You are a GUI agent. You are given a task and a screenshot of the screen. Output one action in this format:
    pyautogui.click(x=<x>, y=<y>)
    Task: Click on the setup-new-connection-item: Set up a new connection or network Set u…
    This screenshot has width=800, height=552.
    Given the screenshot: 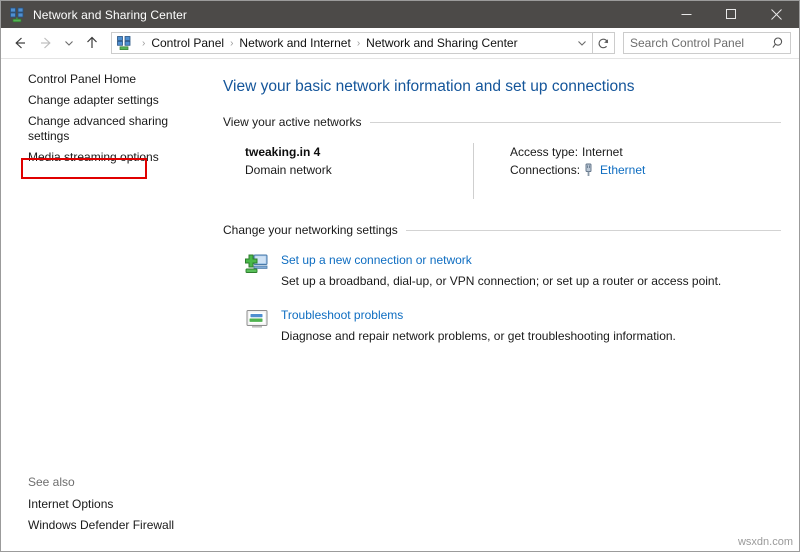 What is the action you would take?
    pyautogui.click(x=502, y=270)
    